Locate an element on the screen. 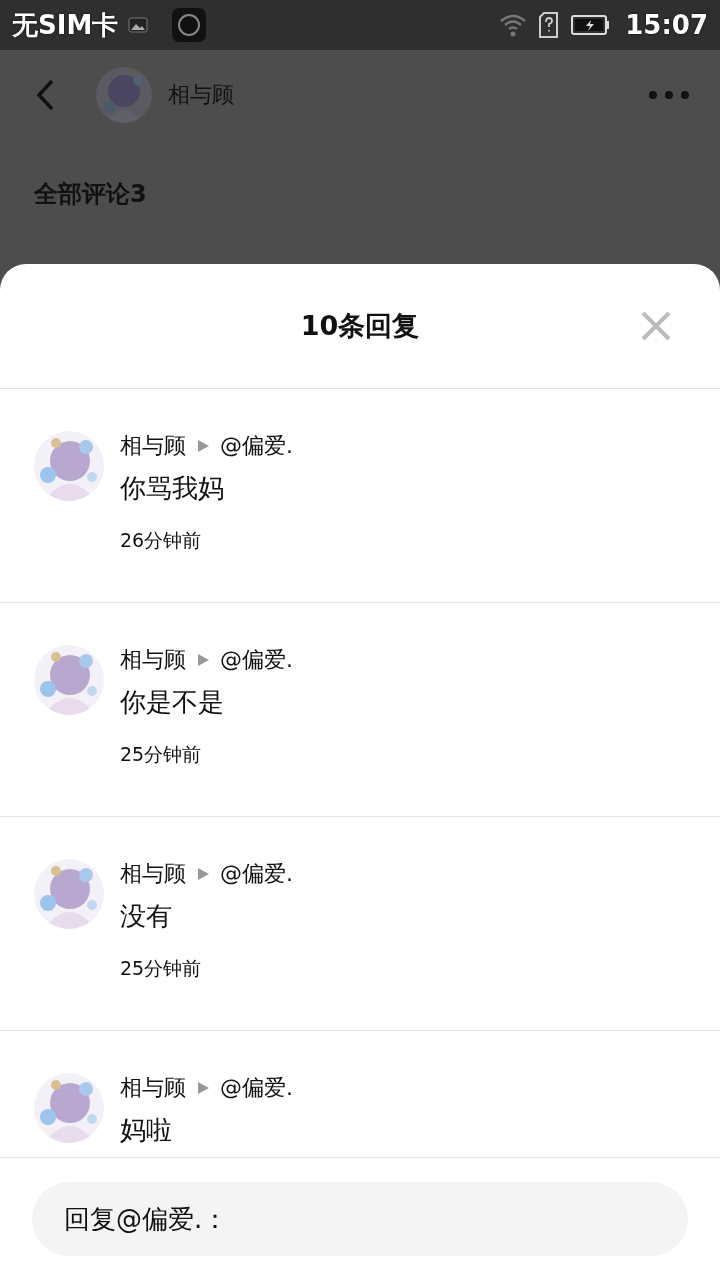 The height and width of the screenshot is (1280, 720). more-icon is located at coordinates (669, 95).